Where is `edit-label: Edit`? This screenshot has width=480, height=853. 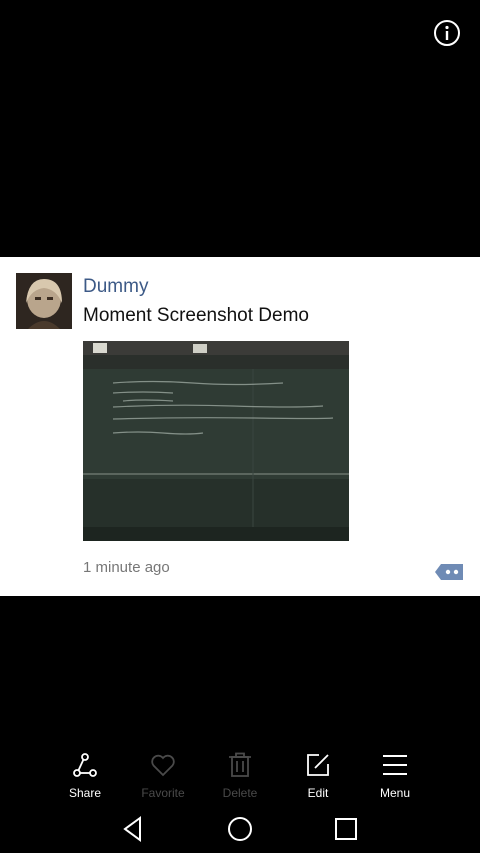 edit-label: Edit is located at coordinates (318, 793).